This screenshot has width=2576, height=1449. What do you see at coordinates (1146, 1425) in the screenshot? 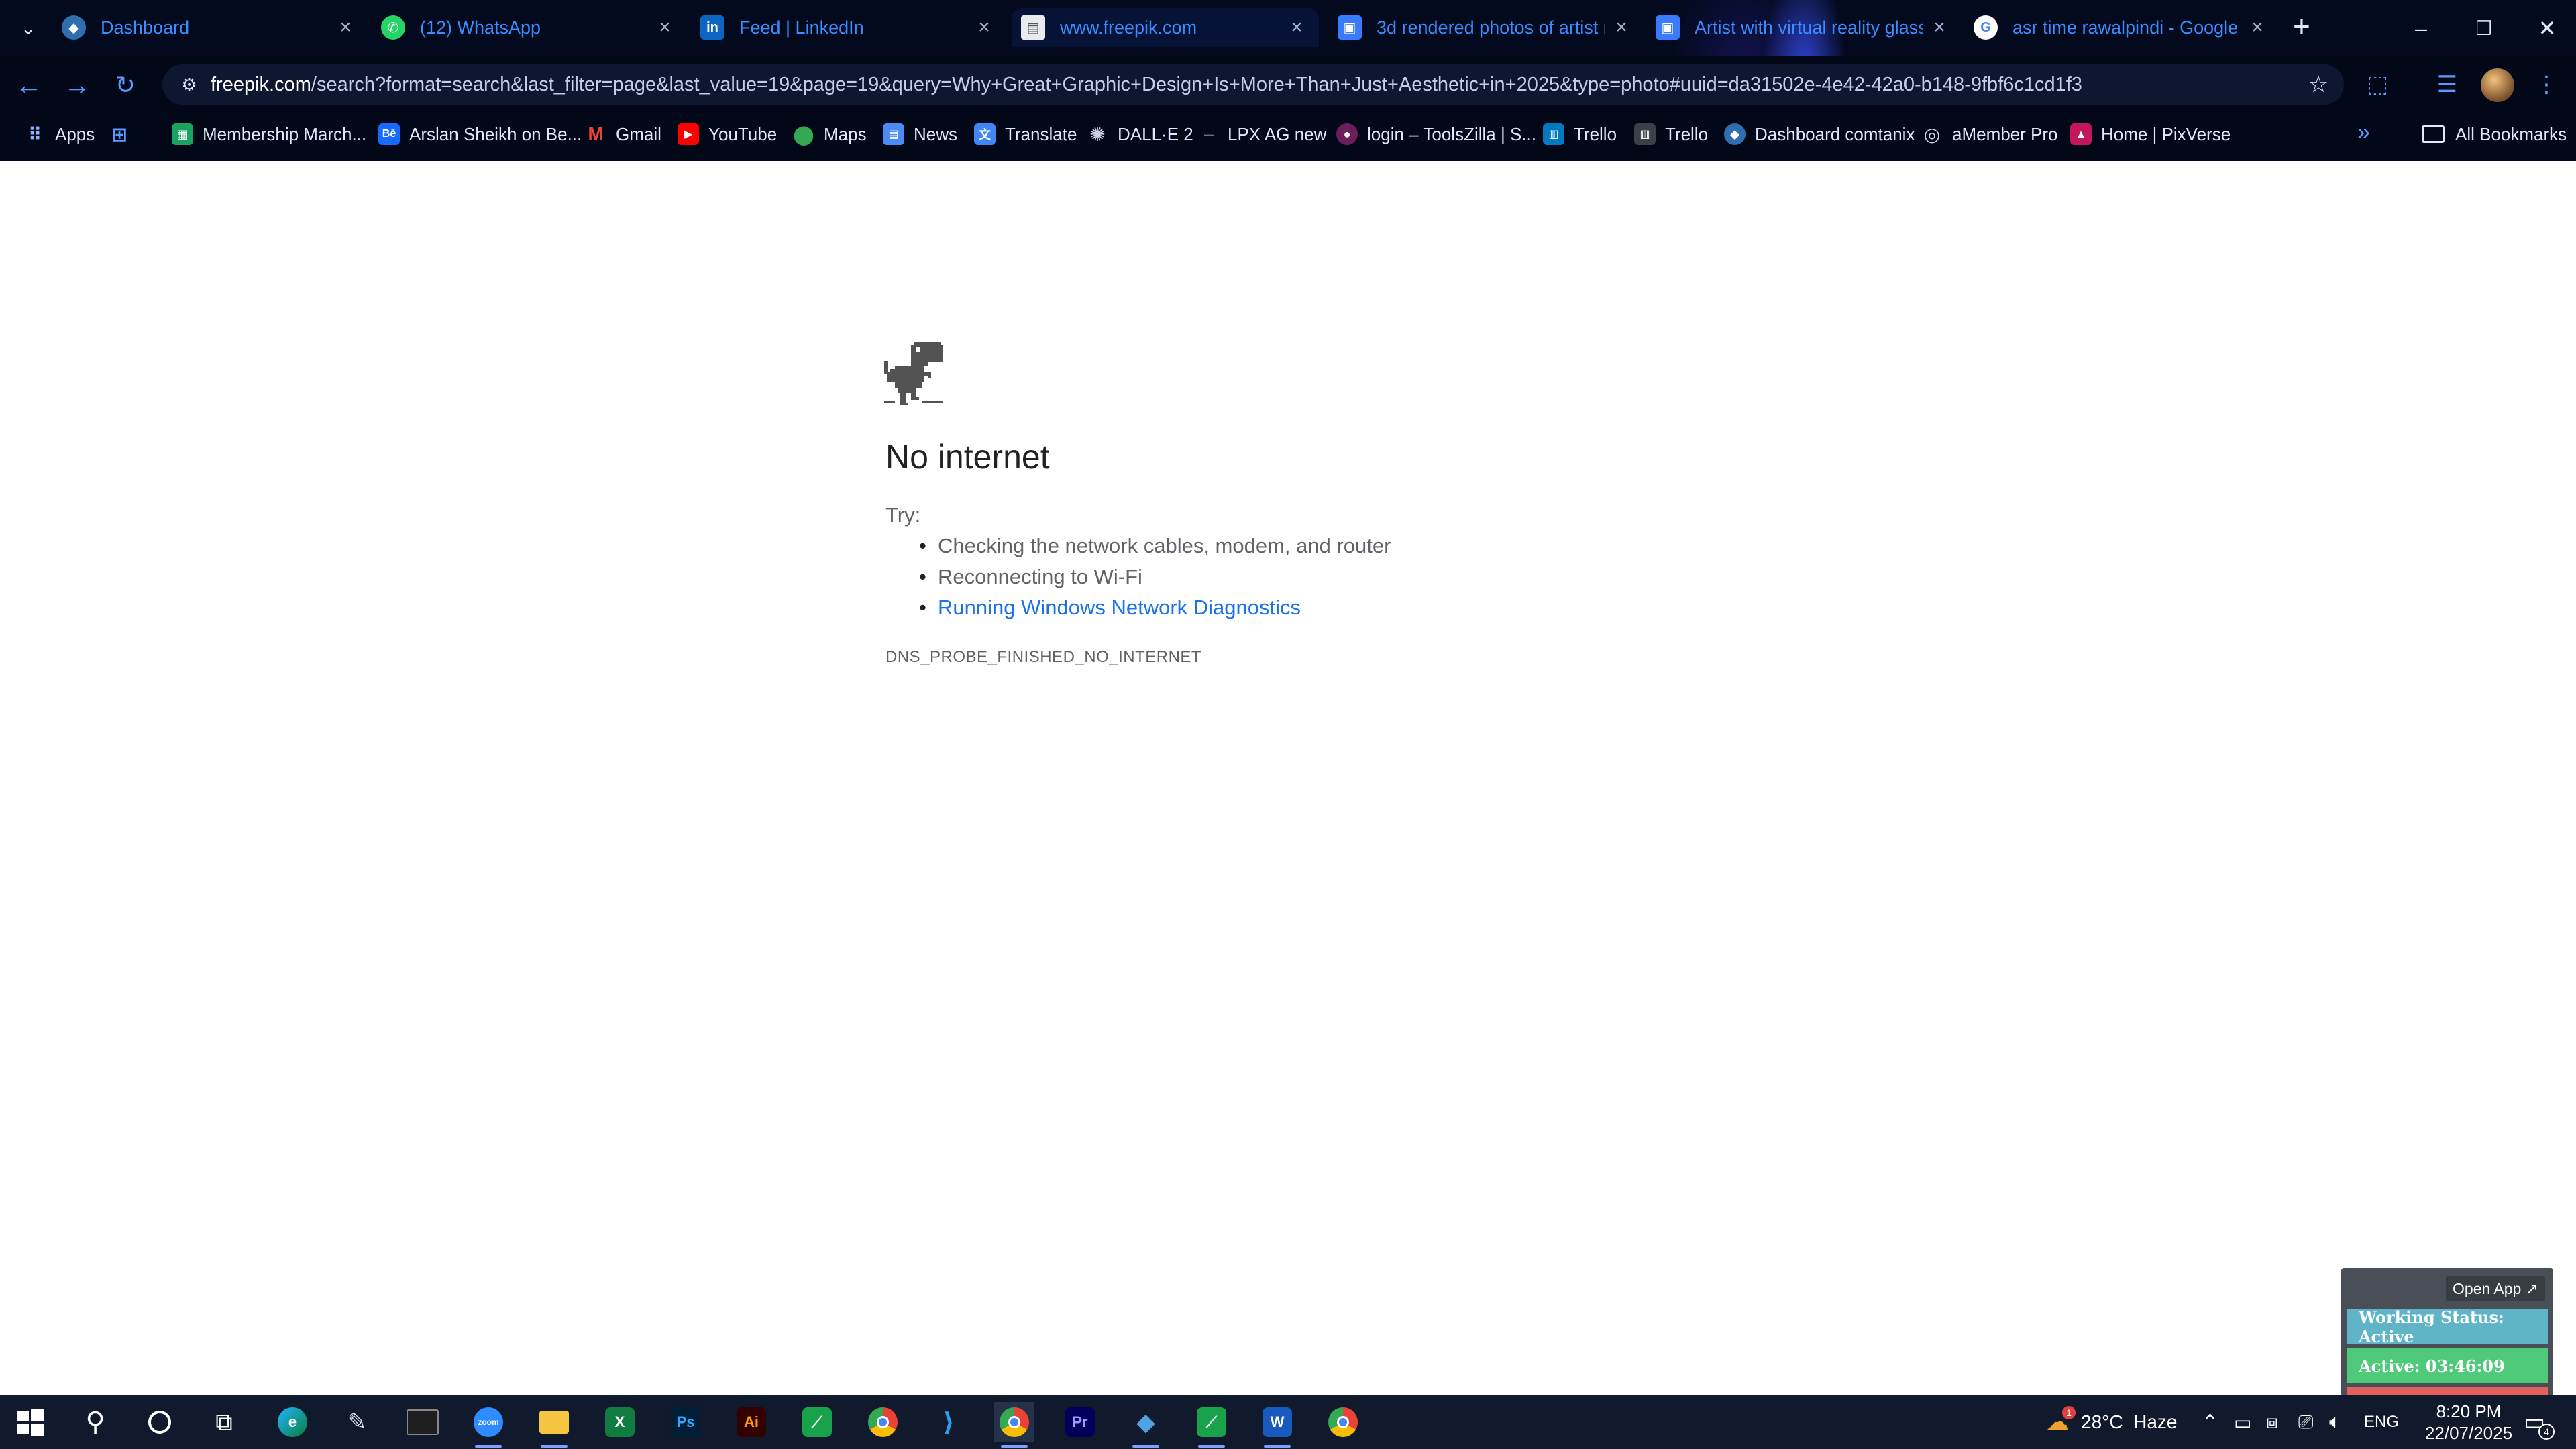
I see `diamond-app-icon: ◆` at bounding box center [1146, 1425].